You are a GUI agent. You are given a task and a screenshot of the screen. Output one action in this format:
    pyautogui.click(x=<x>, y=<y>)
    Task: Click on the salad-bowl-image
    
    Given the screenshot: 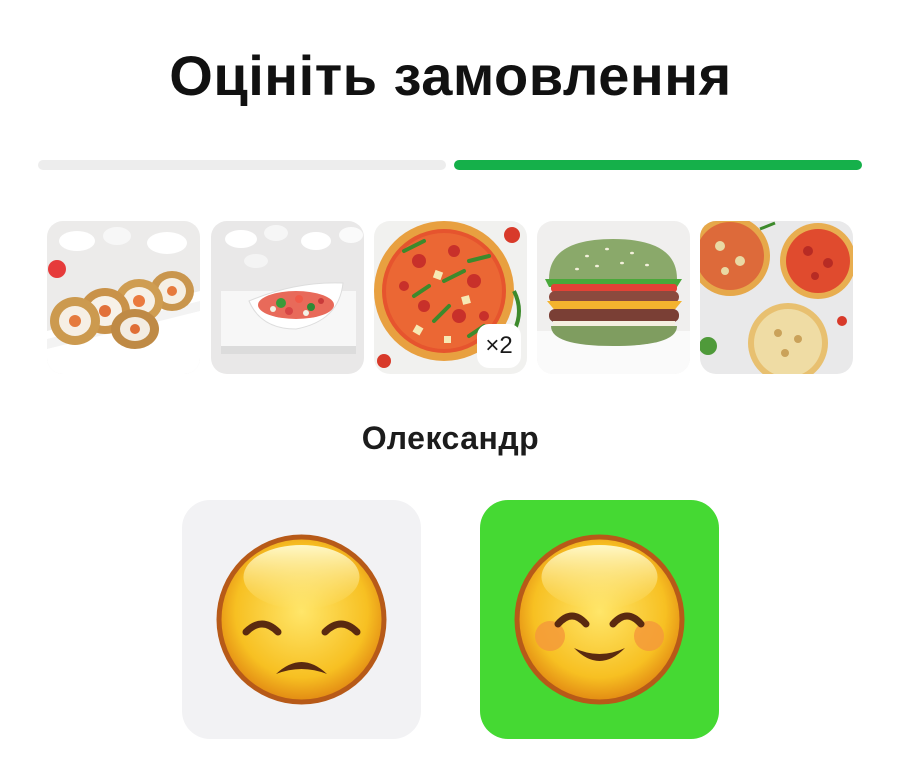 What is the action you would take?
    pyautogui.click(x=287, y=297)
    